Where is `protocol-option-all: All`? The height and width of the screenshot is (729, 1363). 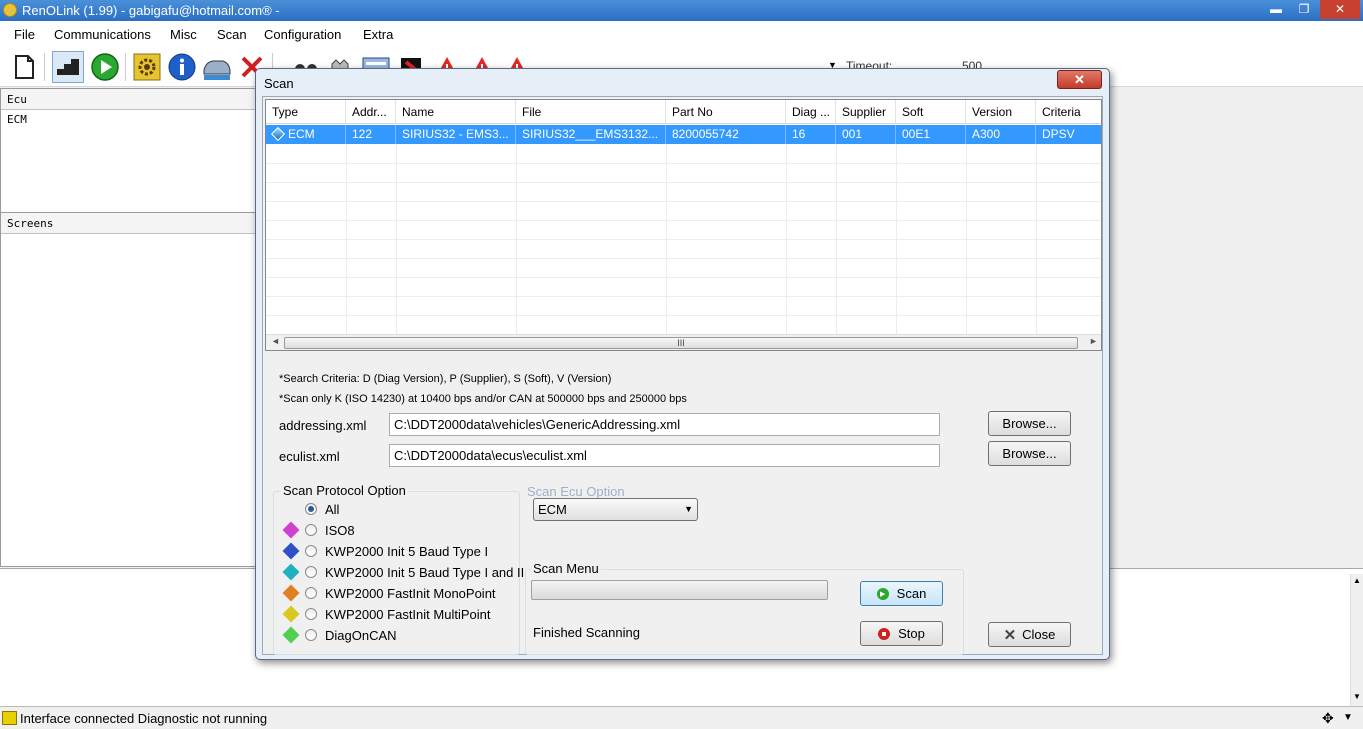
protocol-option-all: All is located at coordinates (311, 509).